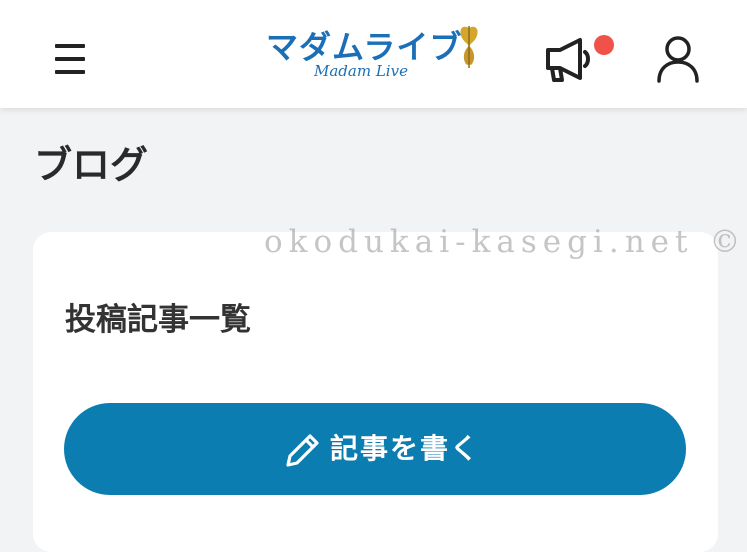 This screenshot has height=552, width=747. I want to click on butterfly-icon, so click(469, 47).